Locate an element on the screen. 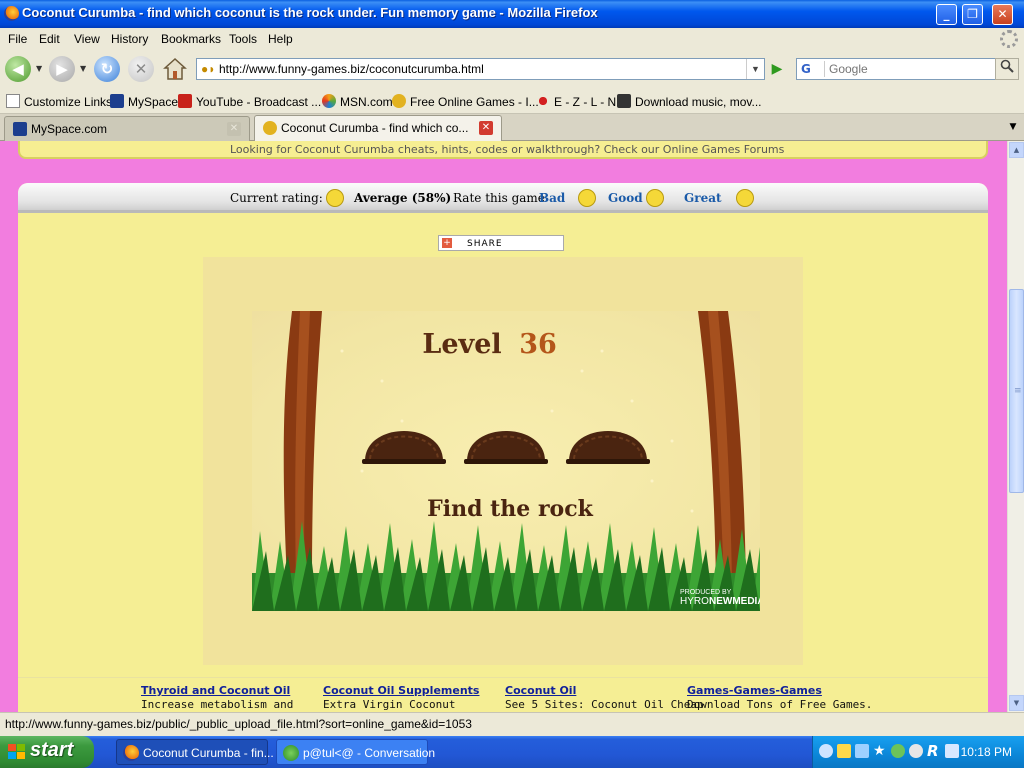  thumbs-up-smiley-icon is located at coordinates (655, 198).